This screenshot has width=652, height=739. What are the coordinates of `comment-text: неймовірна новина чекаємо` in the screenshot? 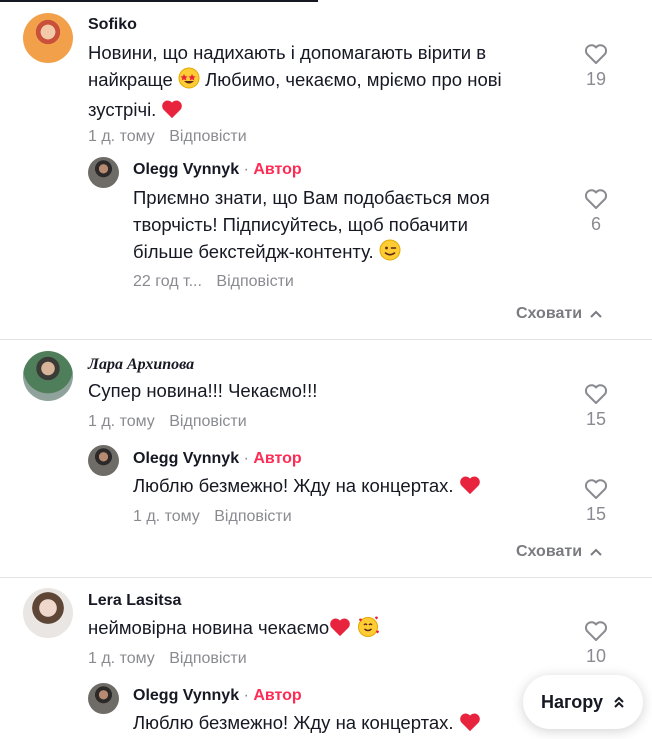 It's located at (323, 629).